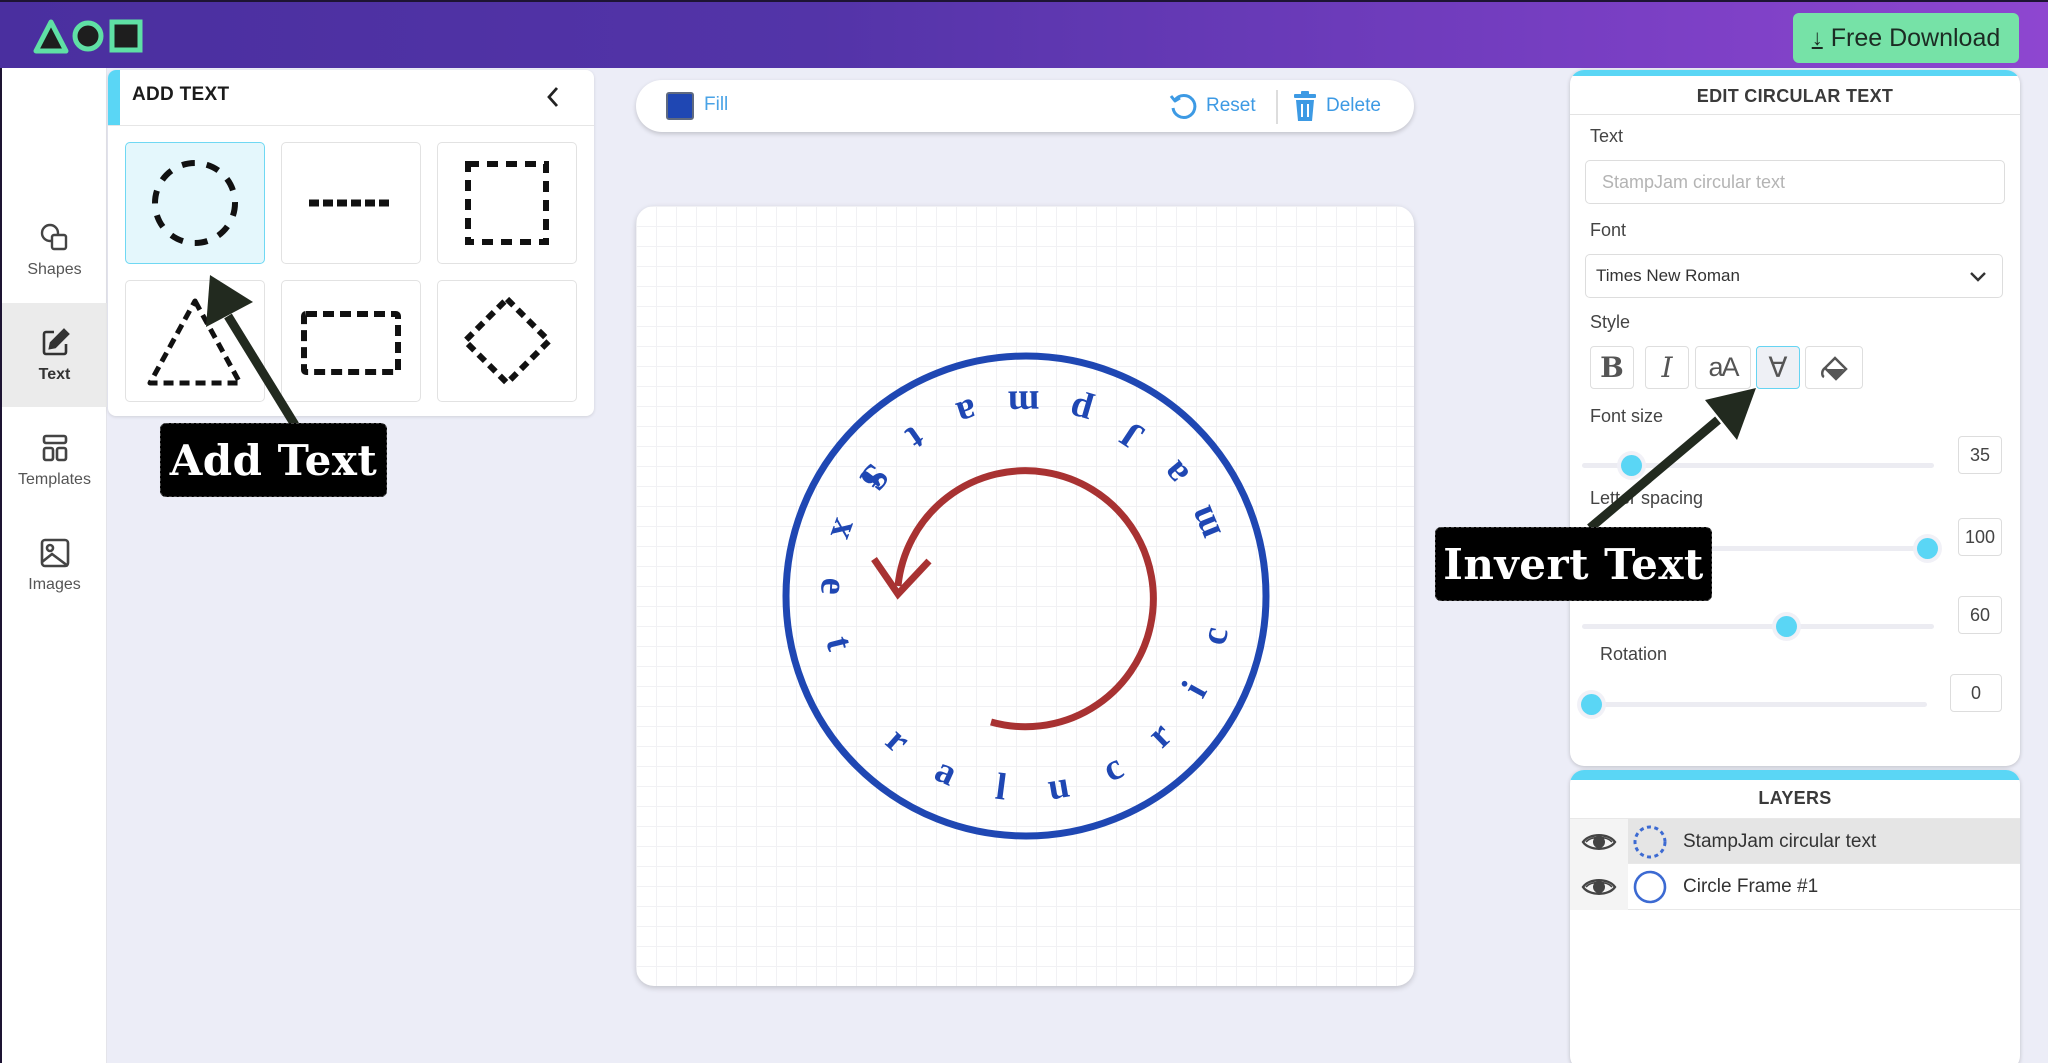  Describe the element at coordinates (833, 586) in the screenshot. I see `circular-text-char: e` at that location.